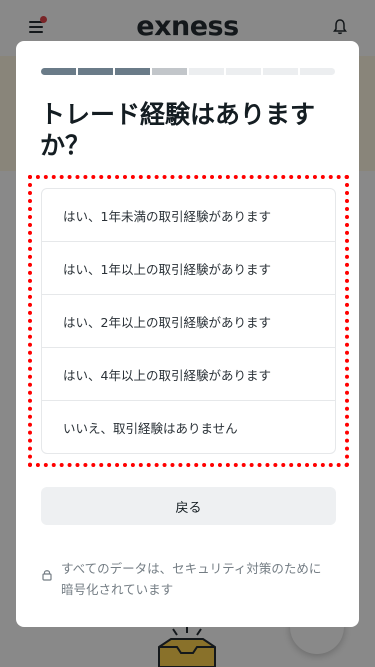 The image size is (375, 667). I want to click on modal-title: トレード経験はありますか？, so click(178, 130).